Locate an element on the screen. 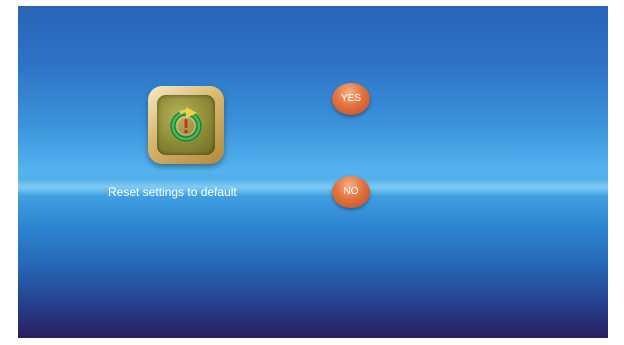 The image size is (624, 345). reset-settings-icon is located at coordinates (186, 125).